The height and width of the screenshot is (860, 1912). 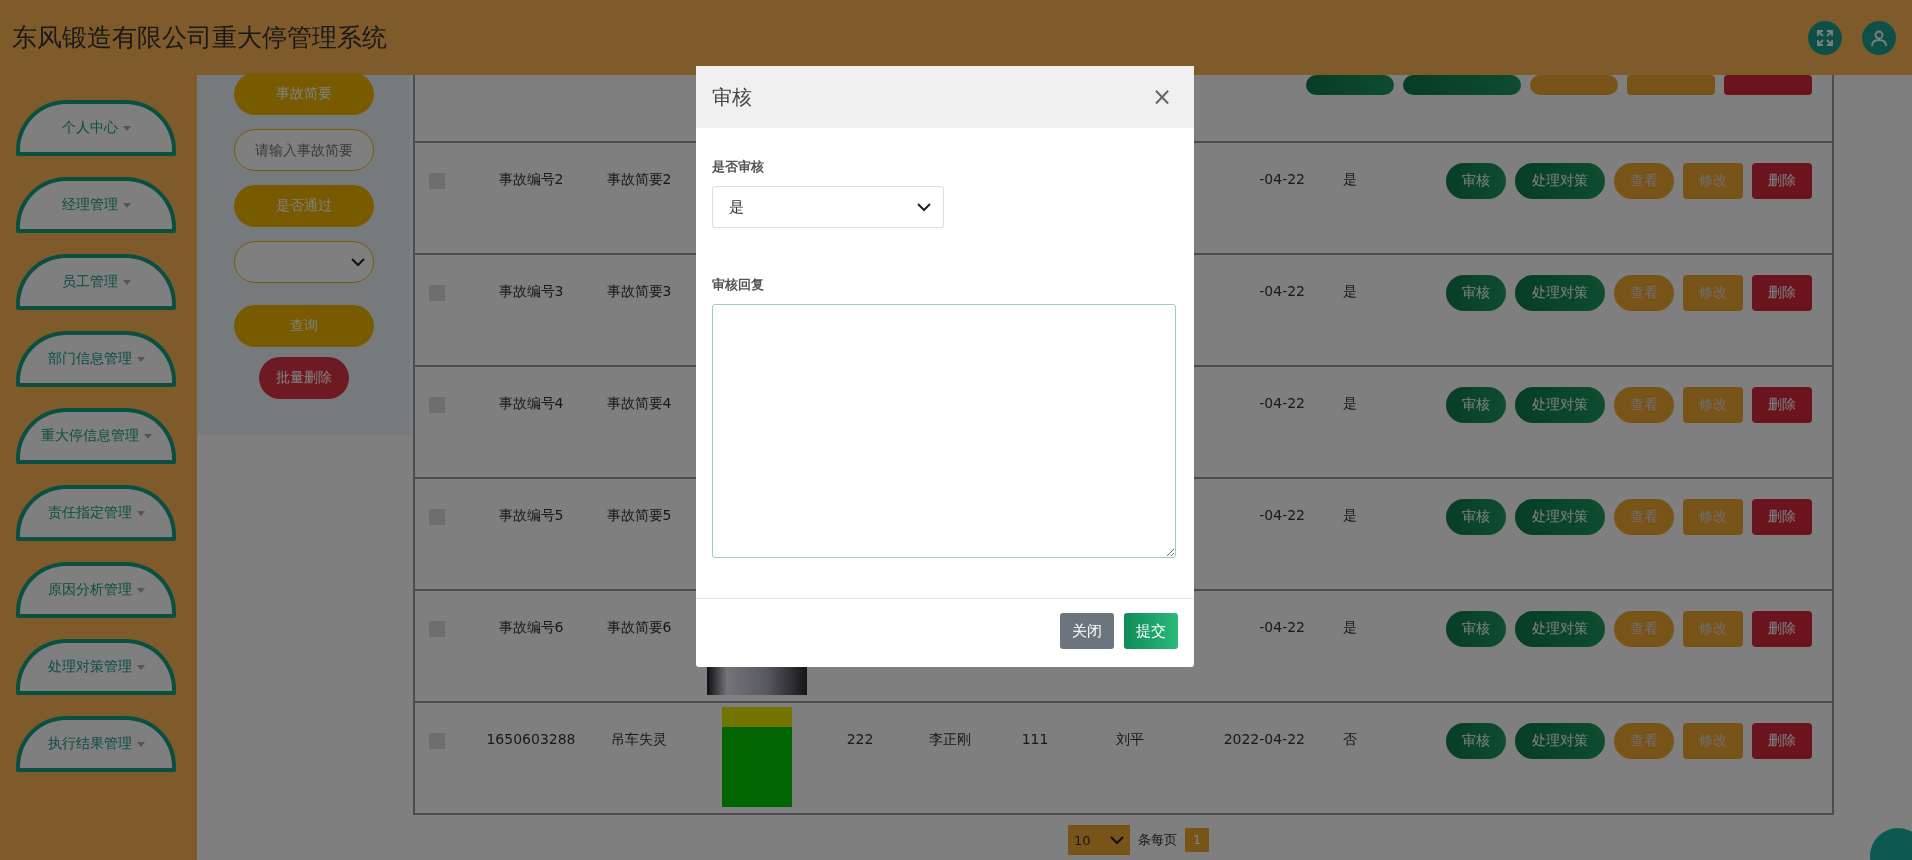 What do you see at coordinates (639, 739) in the screenshot?
I see `table-cell-text: 吊车失灵` at bounding box center [639, 739].